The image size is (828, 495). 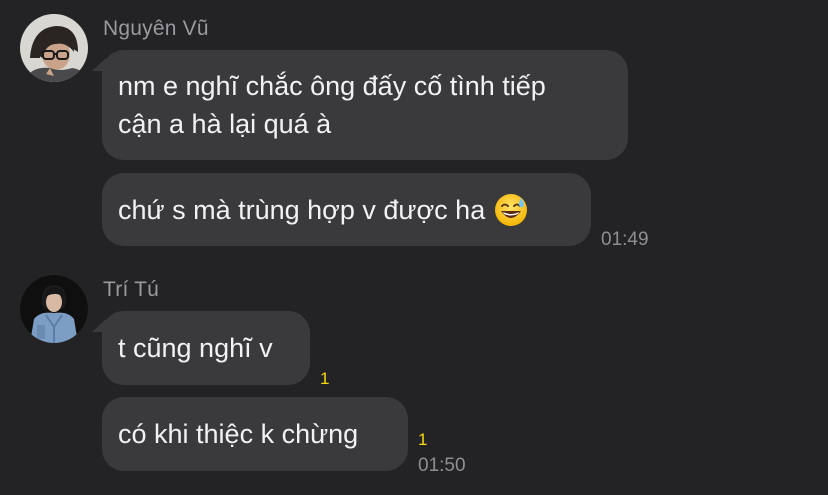 What do you see at coordinates (131, 289) in the screenshot?
I see `sender-name: Trí Tú` at bounding box center [131, 289].